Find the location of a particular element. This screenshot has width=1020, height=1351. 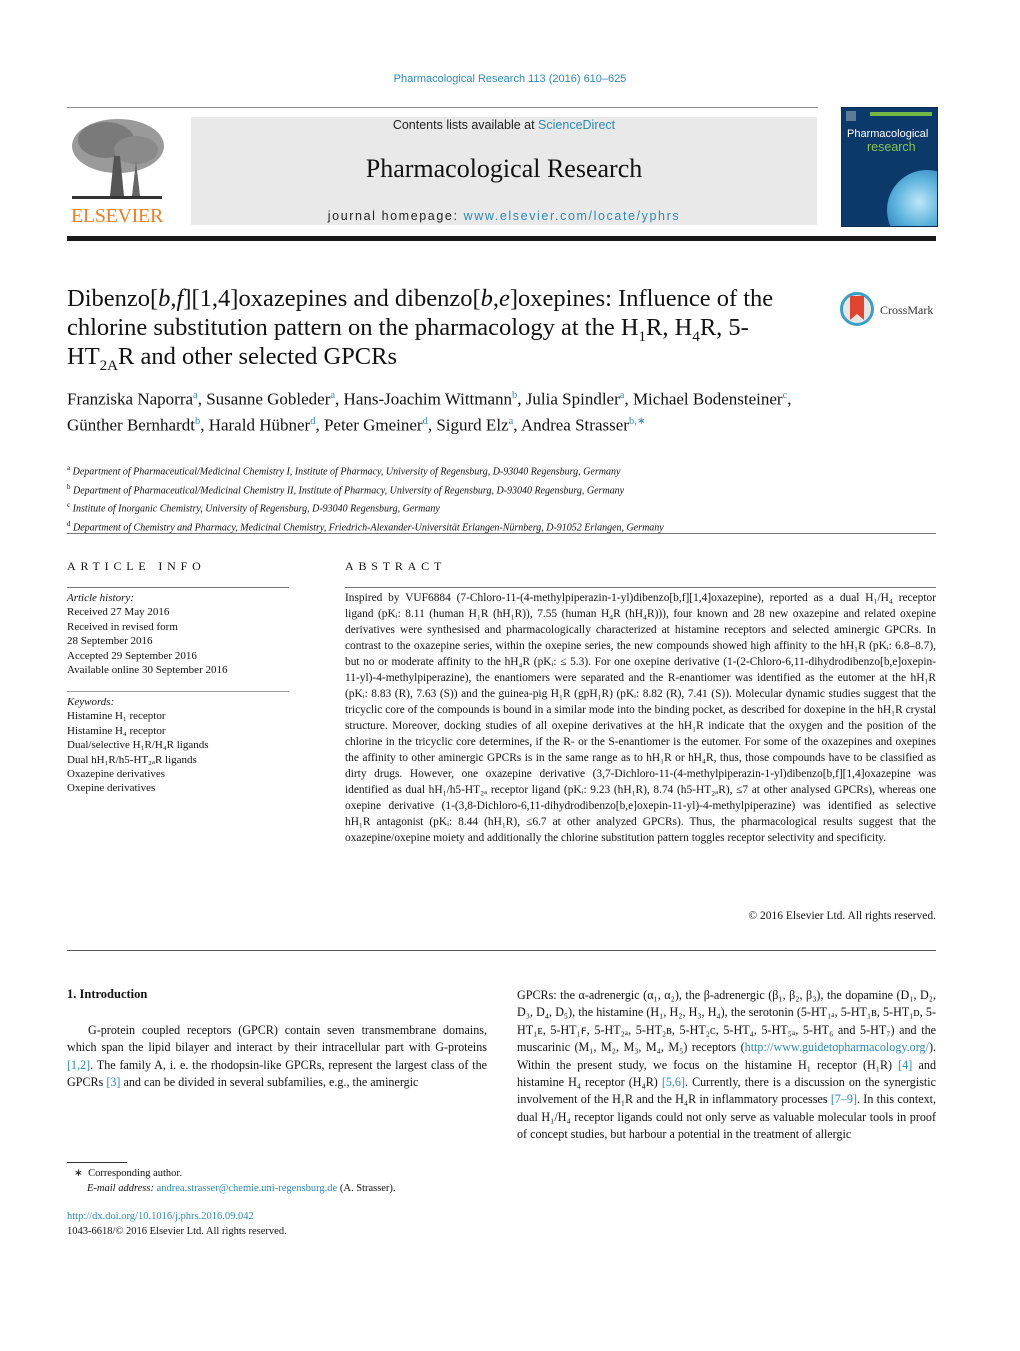

title-part: ][1,4]oxazepines and dibenzo[ is located at coordinates (332, 298).